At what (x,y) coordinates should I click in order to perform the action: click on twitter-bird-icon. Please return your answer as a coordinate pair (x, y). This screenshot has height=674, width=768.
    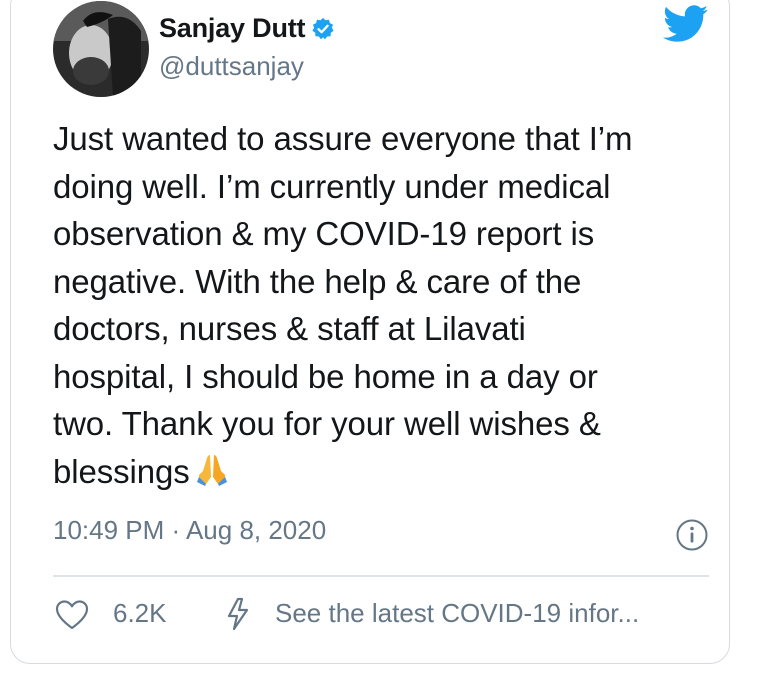
    Looking at the image, I should click on (686, 24).